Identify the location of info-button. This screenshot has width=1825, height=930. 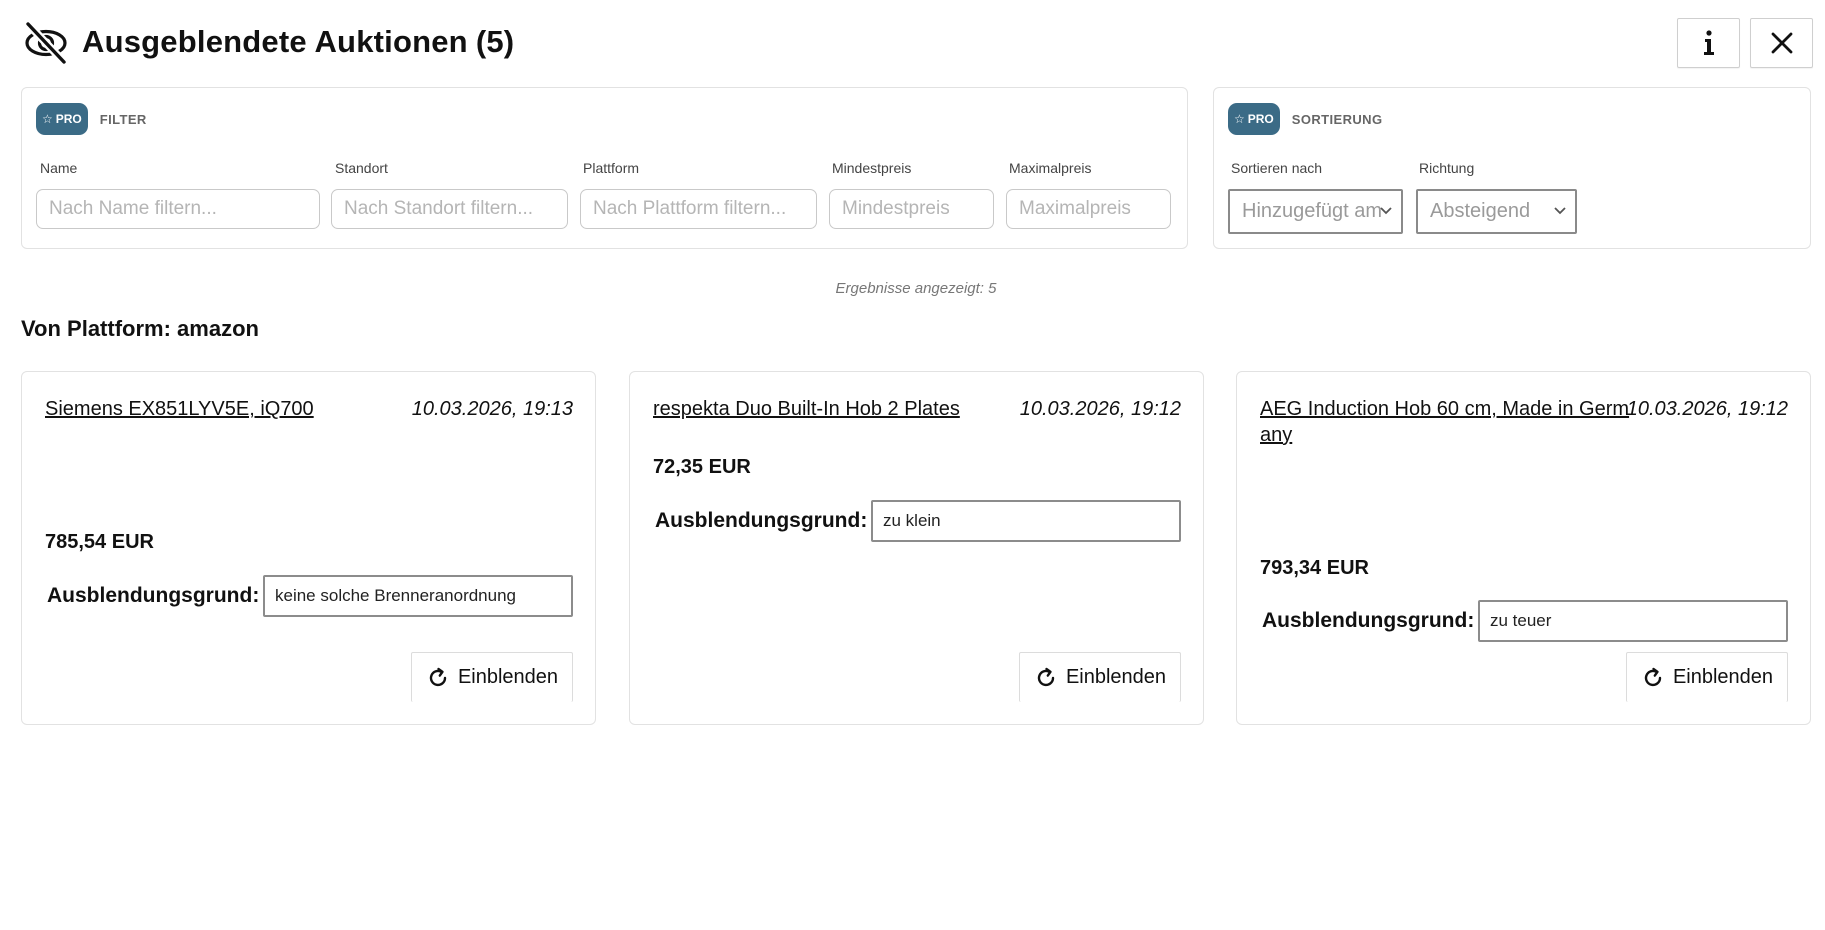
(1708, 43).